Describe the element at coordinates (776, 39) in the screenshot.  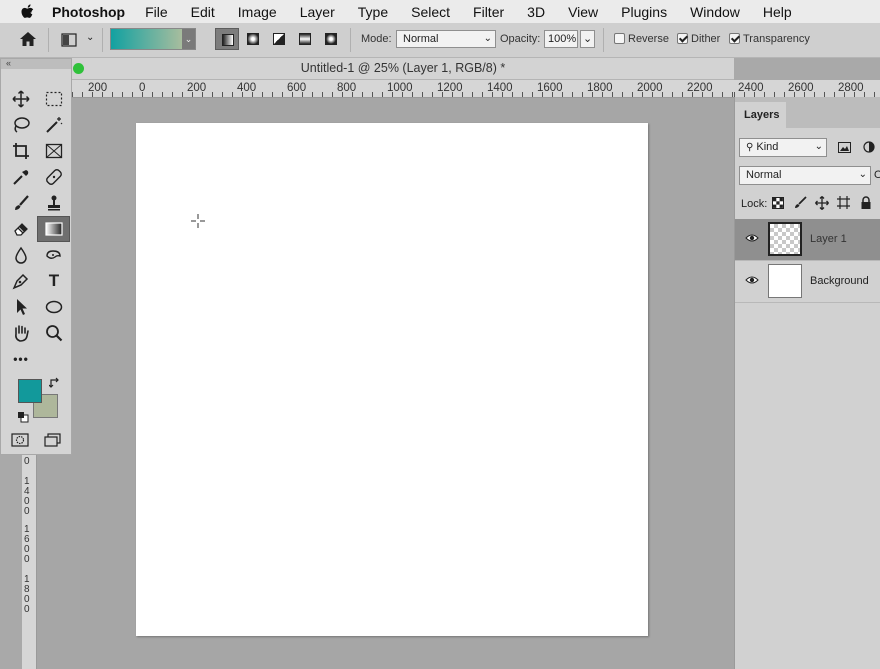
I see `transparency-label: Transparency` at that location.